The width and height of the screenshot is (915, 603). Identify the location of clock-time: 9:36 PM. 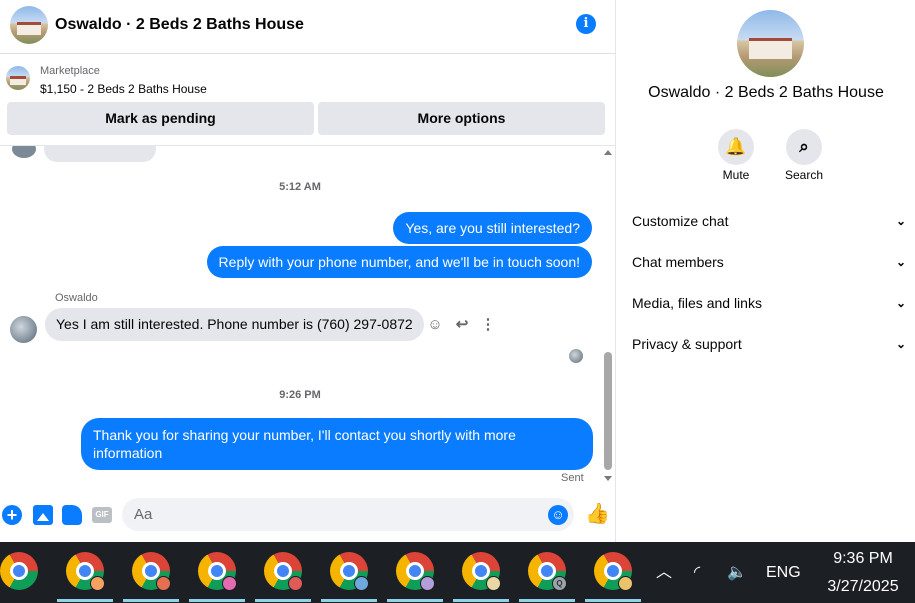
(863, 559).